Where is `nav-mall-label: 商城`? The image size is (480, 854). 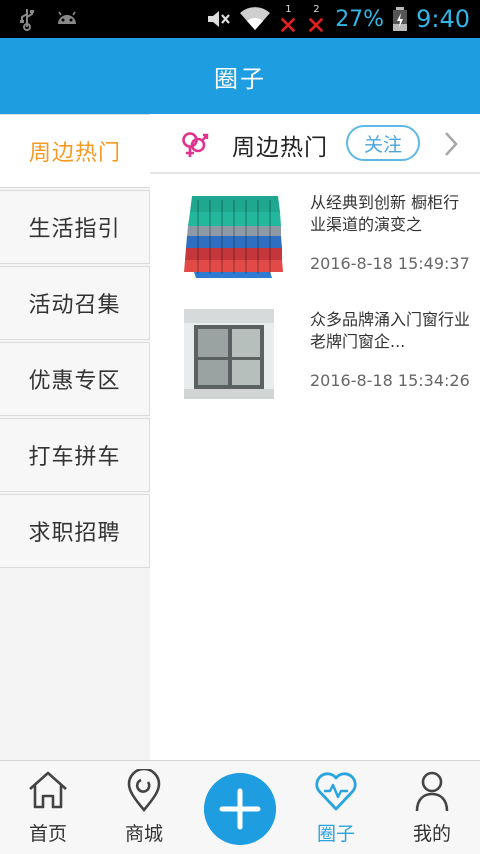 nav-mall-label: 商城 is located at coordinates (143, 834).